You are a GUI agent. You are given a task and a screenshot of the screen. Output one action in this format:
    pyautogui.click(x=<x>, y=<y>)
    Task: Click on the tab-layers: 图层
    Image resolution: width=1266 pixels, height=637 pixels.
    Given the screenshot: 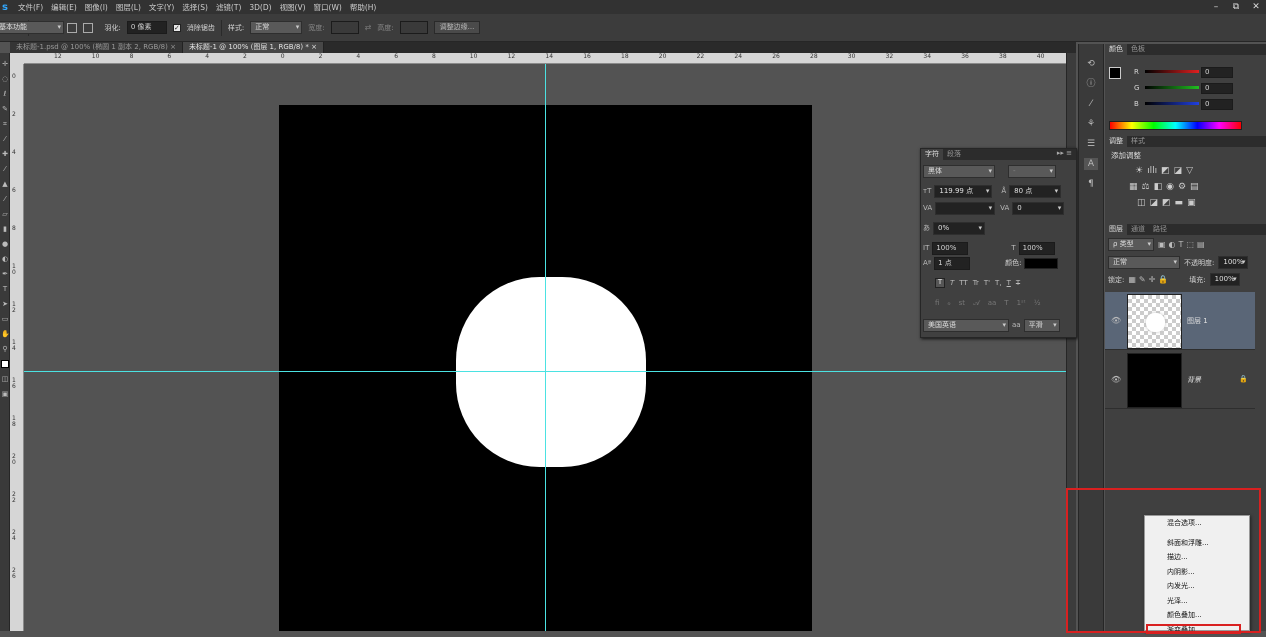 What is the action you would take?
    pyautogui.click(x=1116, y=229)
    